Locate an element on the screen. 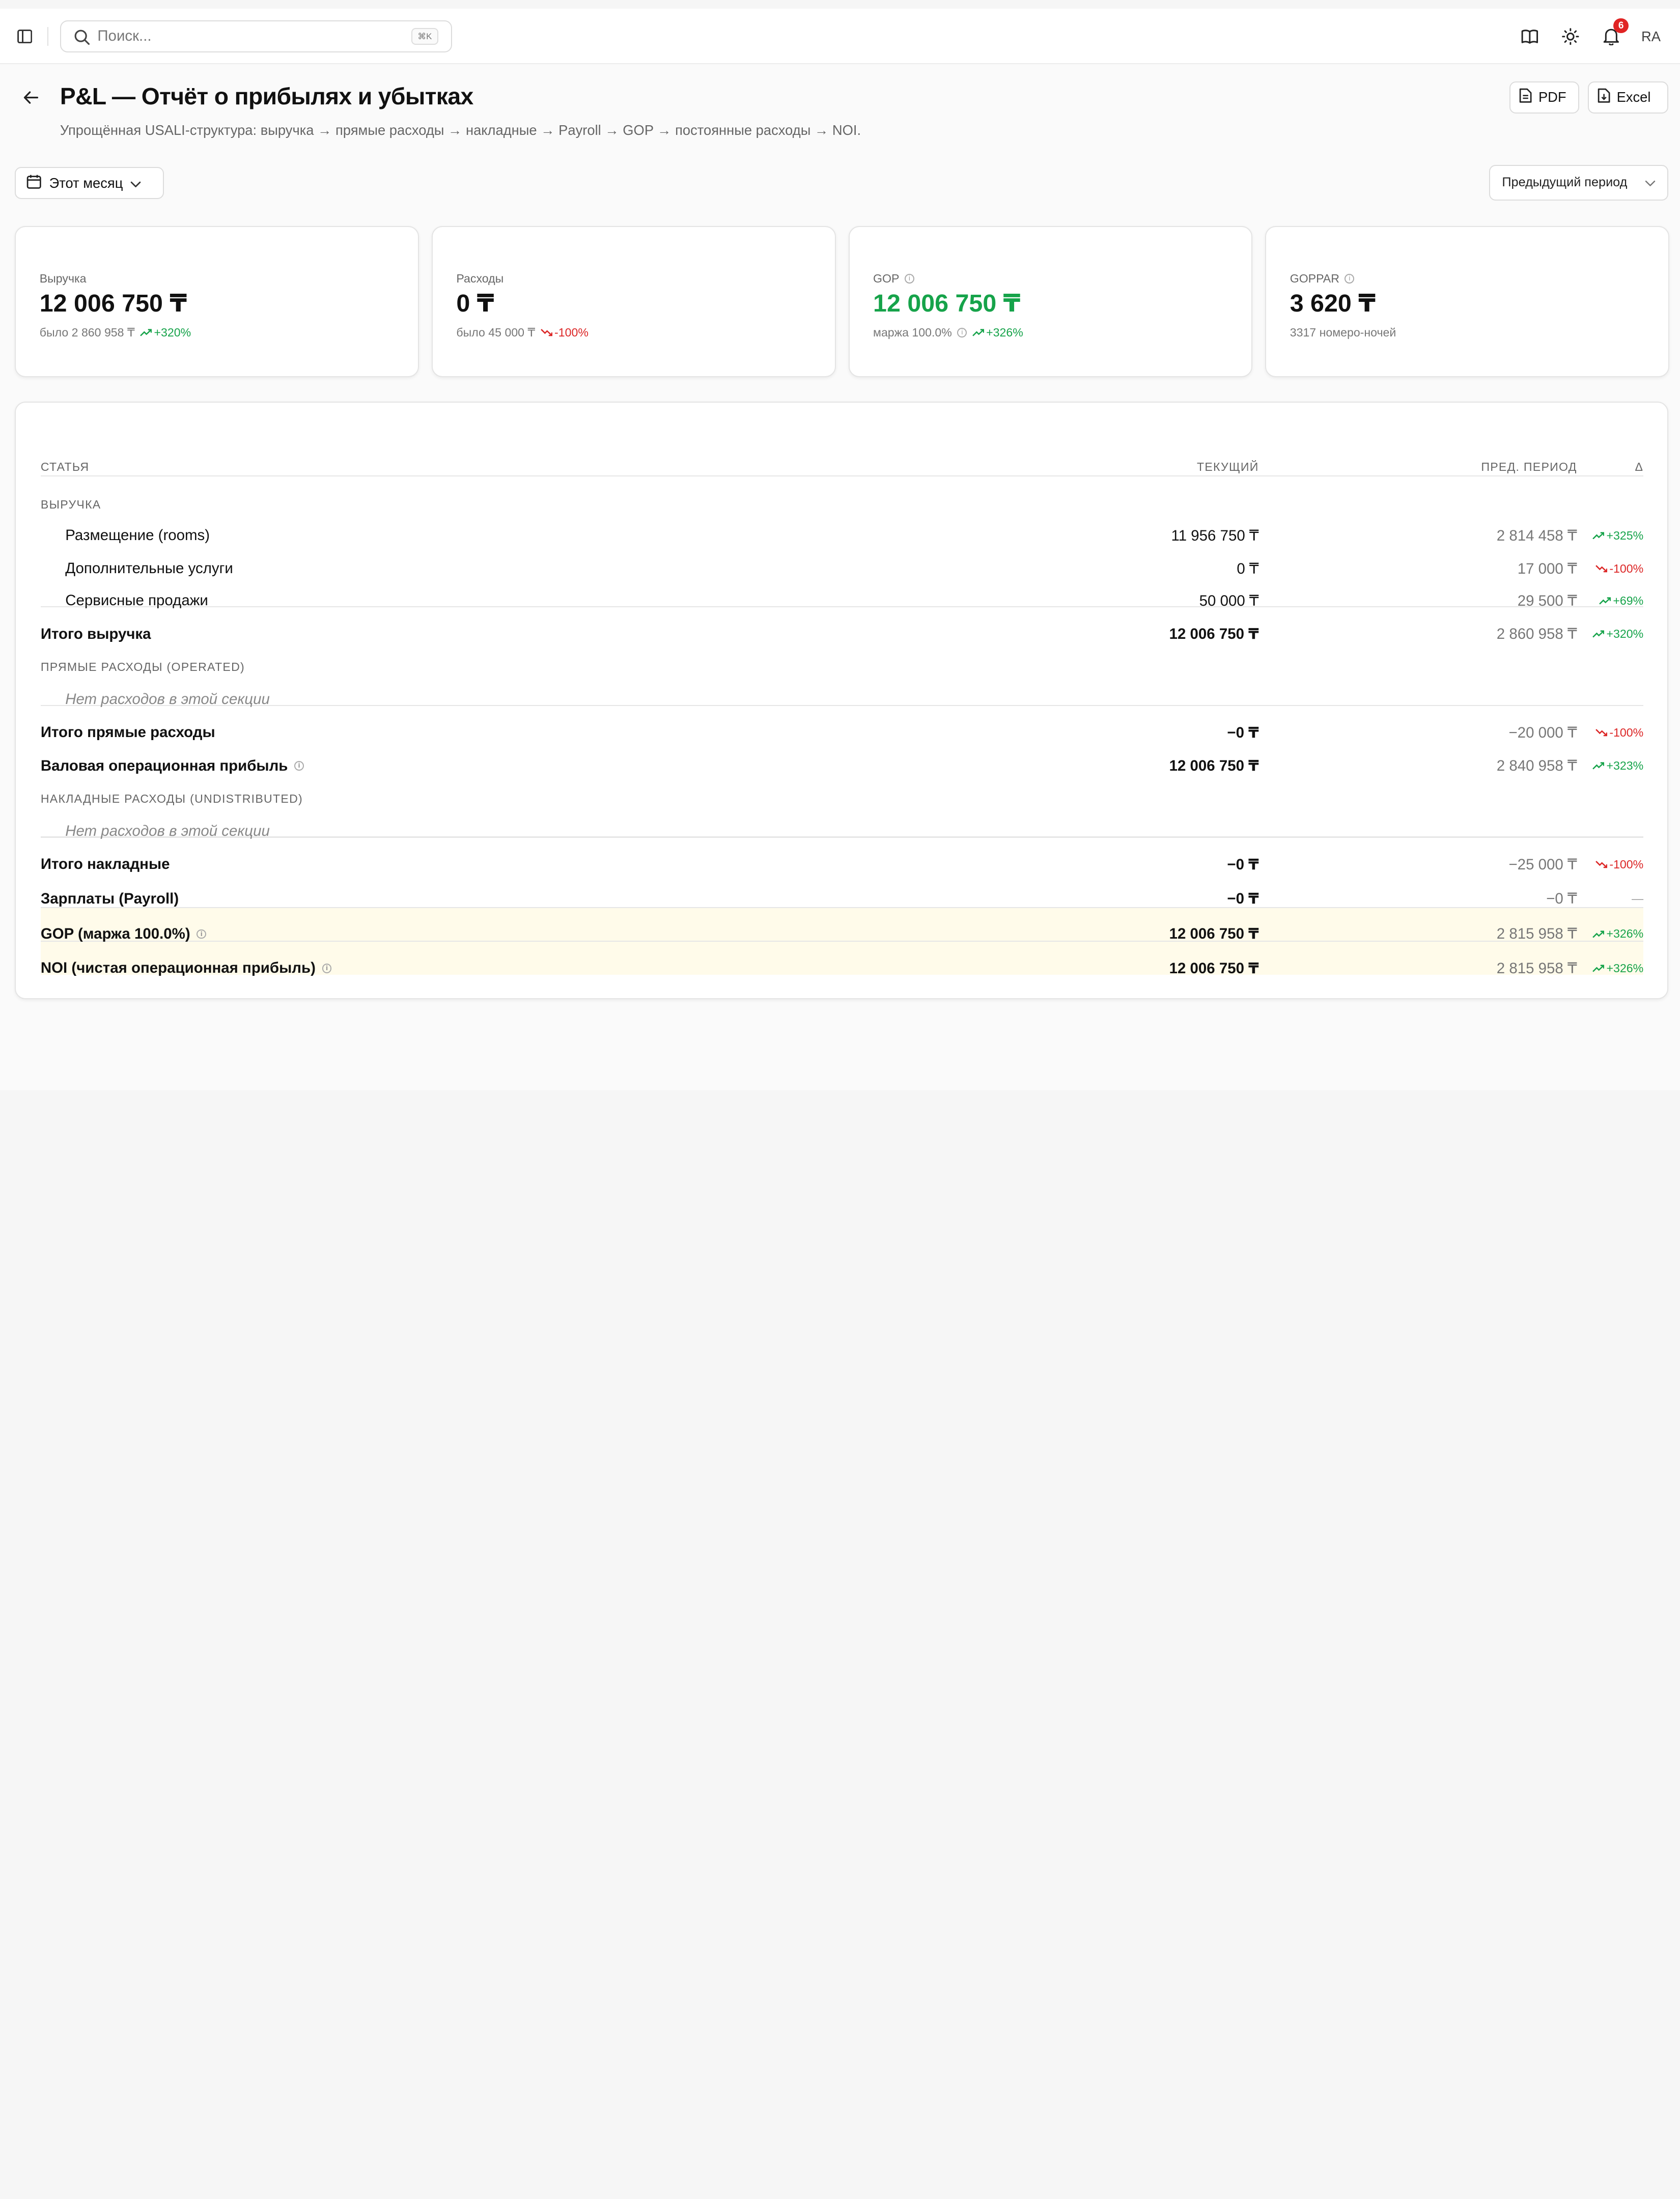  delta-value: +325% is located at coordinates (1617, 536).